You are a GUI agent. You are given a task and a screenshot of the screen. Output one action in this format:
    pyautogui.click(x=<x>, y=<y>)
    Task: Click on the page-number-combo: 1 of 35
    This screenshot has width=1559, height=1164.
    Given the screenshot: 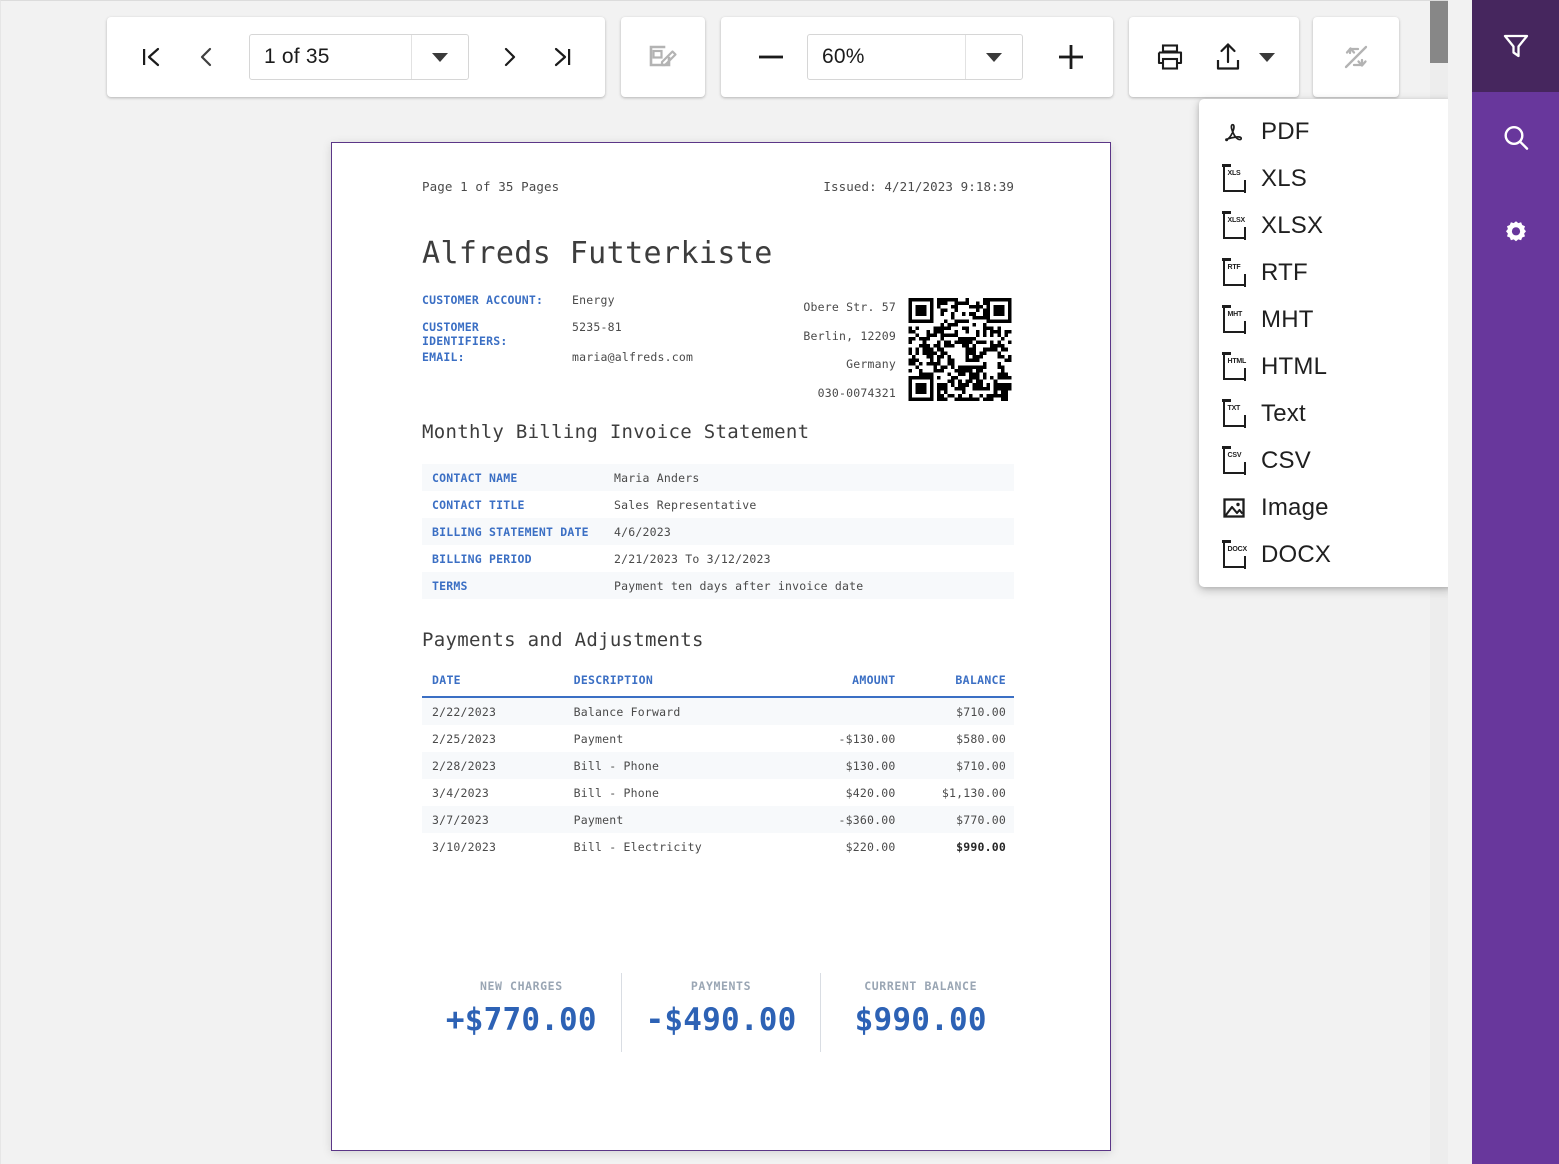 What is the action you would take?
    pyautogui.click(x=359, y=57)
    